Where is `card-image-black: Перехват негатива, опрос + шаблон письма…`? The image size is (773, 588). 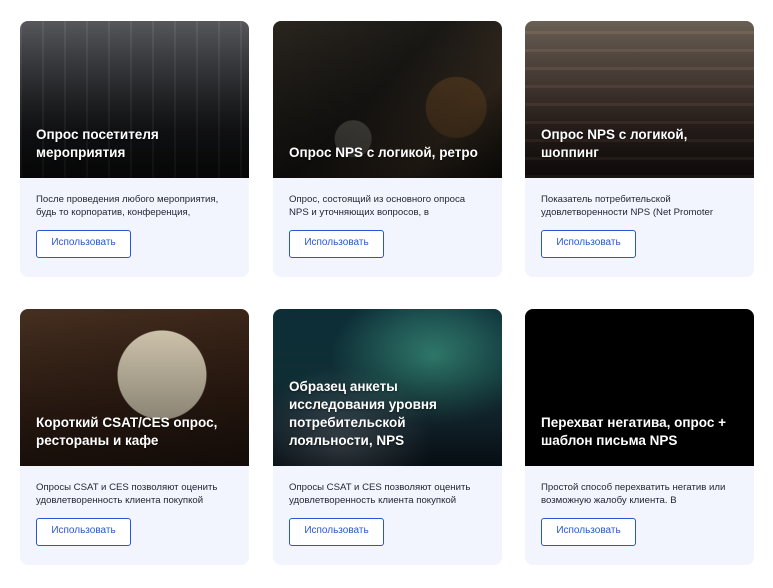 card-image-black: Перехват негатива, опрос + шаблон письма… is located at coordinates (639, 387).